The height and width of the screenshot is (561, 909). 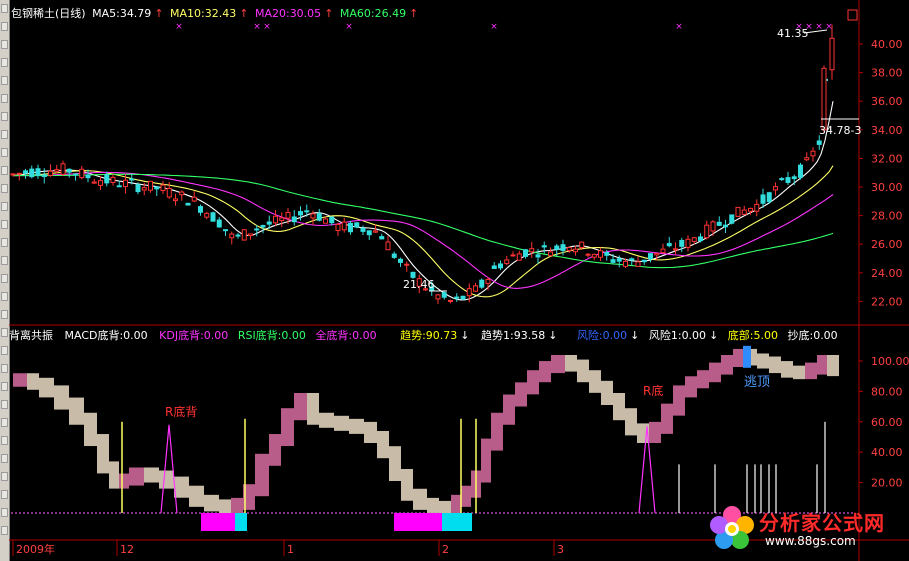 What do you see at coordinates (106, 335) in the screenshot?
I see `legend-macd: MACD底背:0.00` at bounding box center [106, 335].